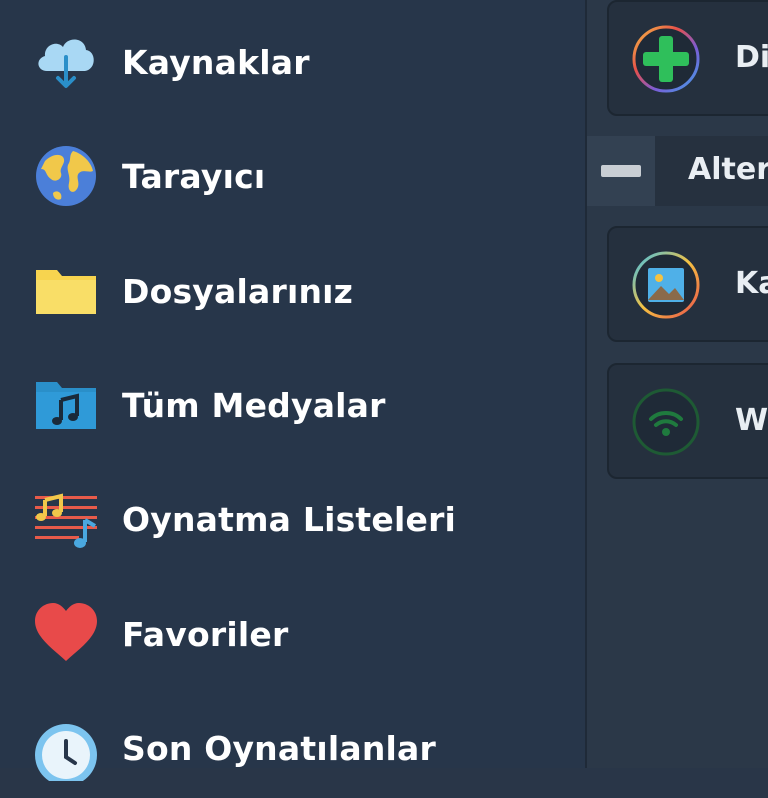 The image size is (768, 798). I want to click on globe-icon, so click(66, 176).